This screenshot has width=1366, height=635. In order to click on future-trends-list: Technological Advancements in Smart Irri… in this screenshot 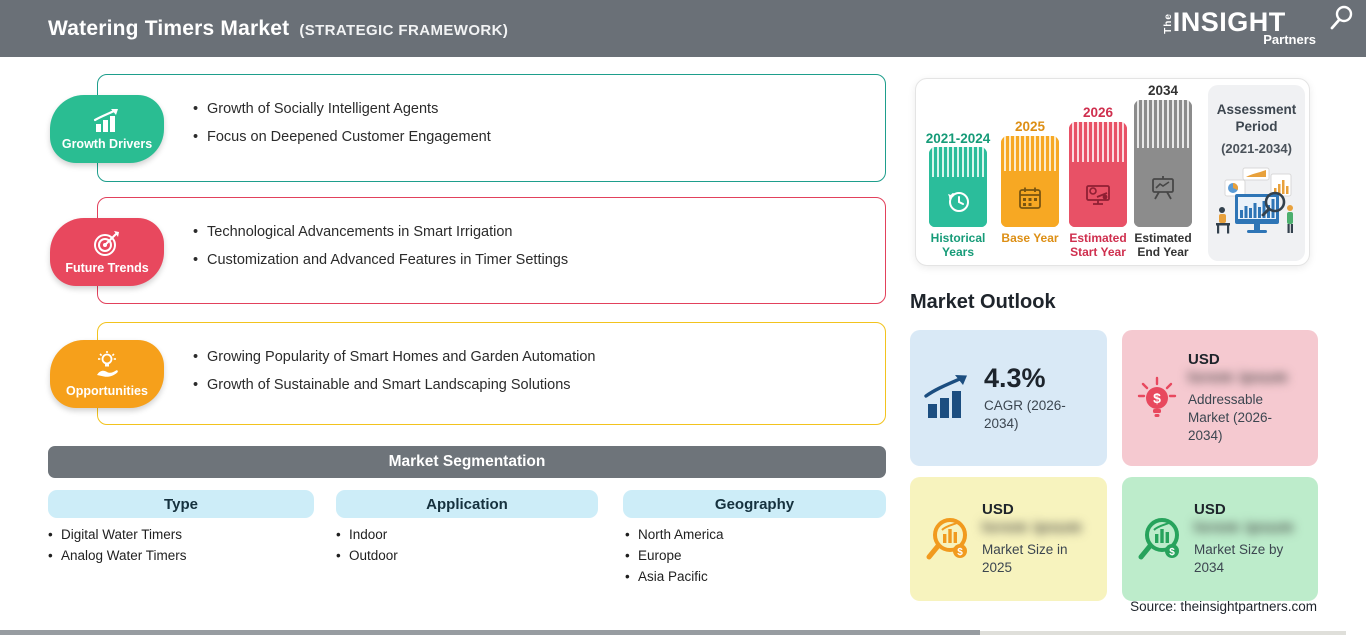, I will do `click(491, 236)`.